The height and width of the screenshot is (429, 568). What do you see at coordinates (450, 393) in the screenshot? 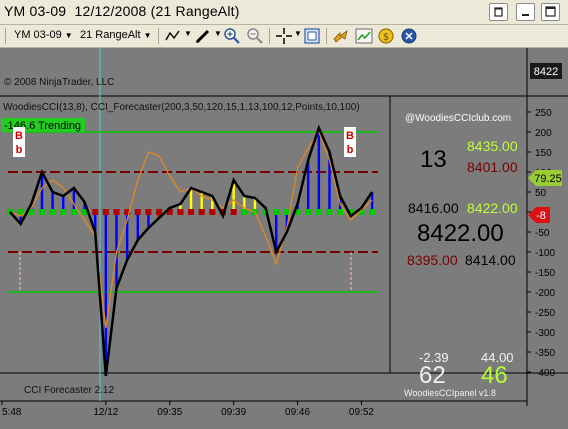
I see `panel-credit: WoodiesCCIpanel v1.8` at bounding box center [450, 393].